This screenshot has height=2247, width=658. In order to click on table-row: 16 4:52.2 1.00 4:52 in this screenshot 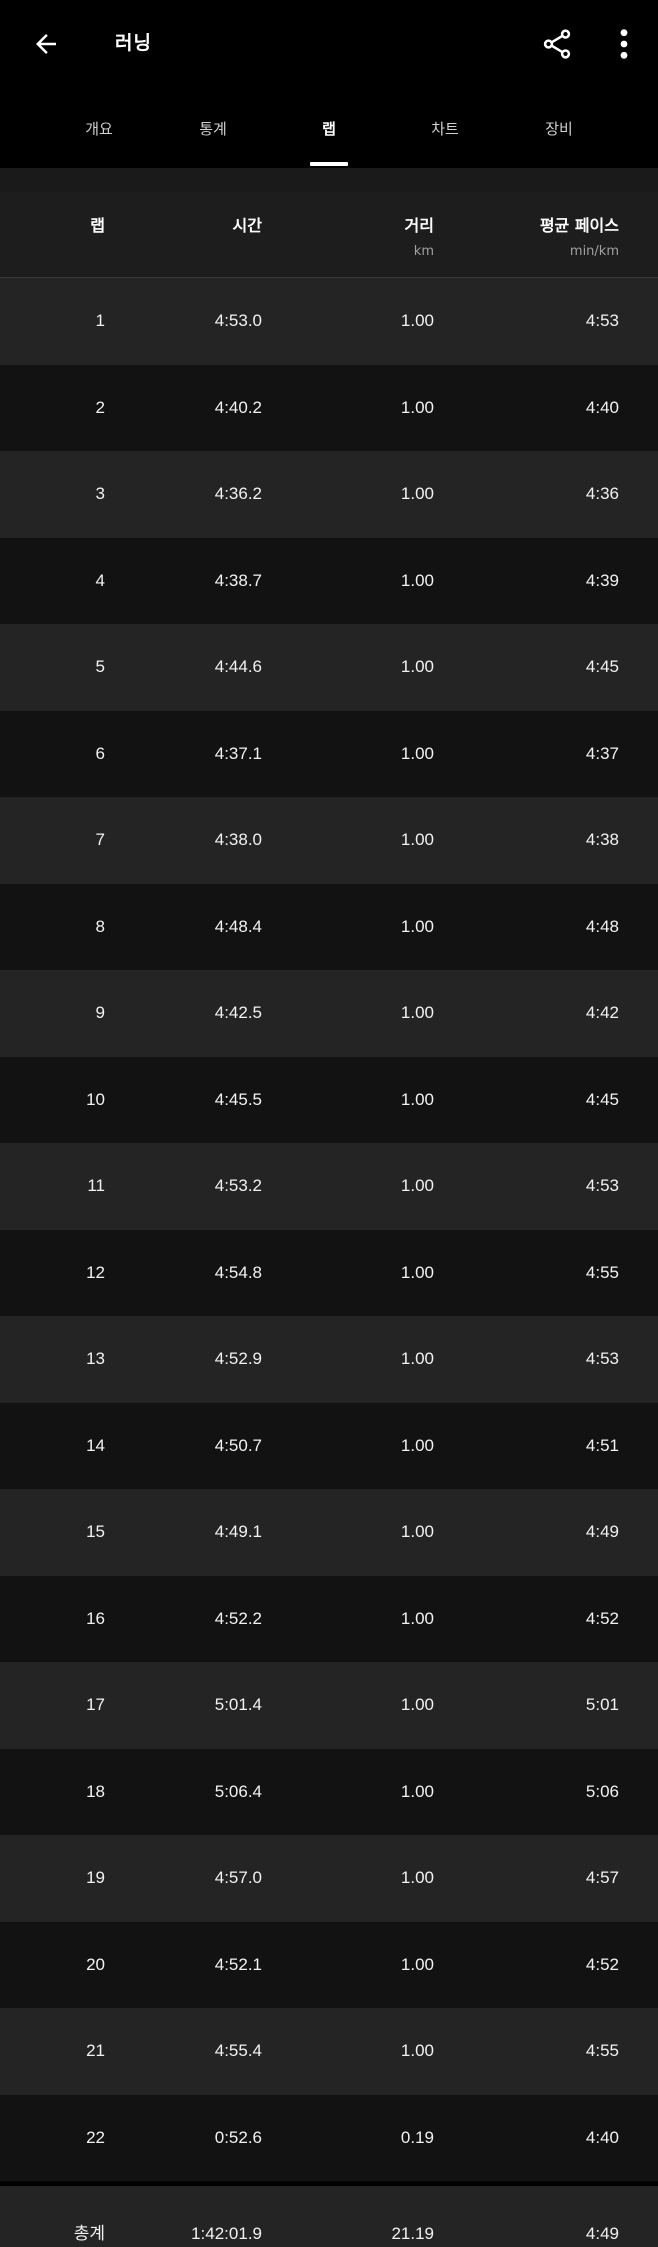, I will do `click(329, 1618)`.